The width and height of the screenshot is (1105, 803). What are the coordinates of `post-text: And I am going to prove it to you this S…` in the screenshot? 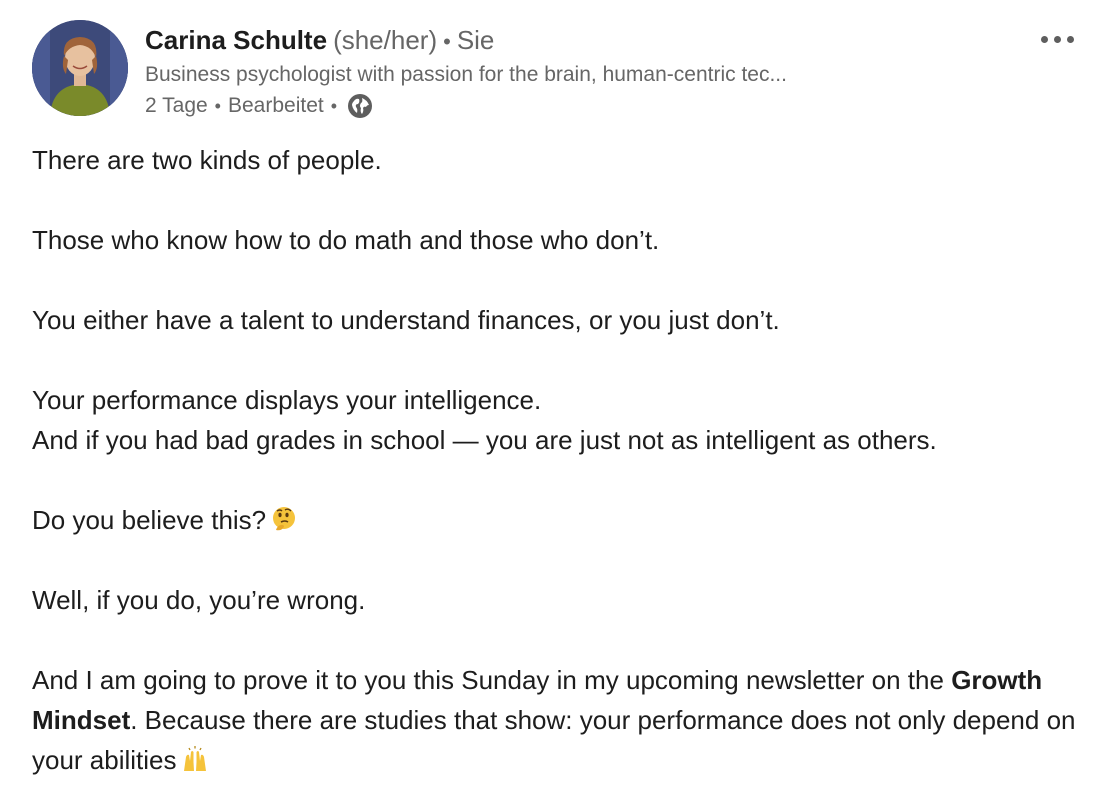 It's located at (488, 680).